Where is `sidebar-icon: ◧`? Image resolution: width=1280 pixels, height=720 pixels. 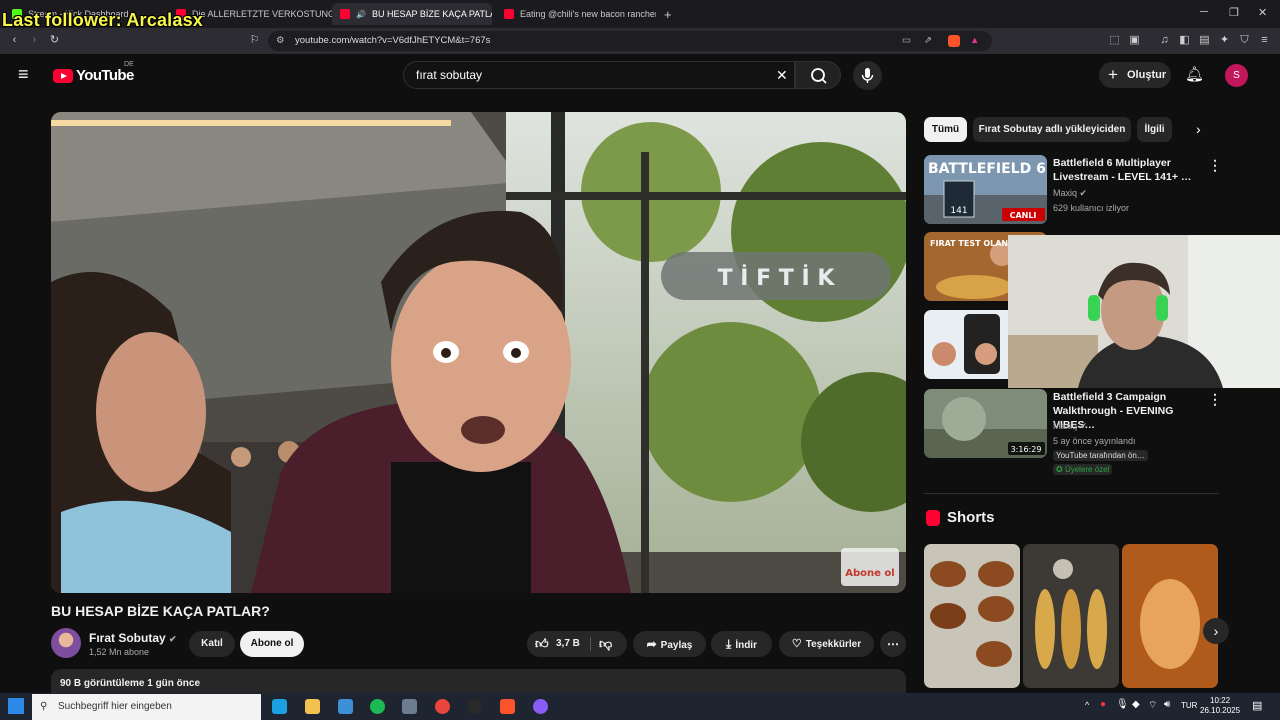 sidebar-icon: ◧ is located at coordinates (1184, 40).